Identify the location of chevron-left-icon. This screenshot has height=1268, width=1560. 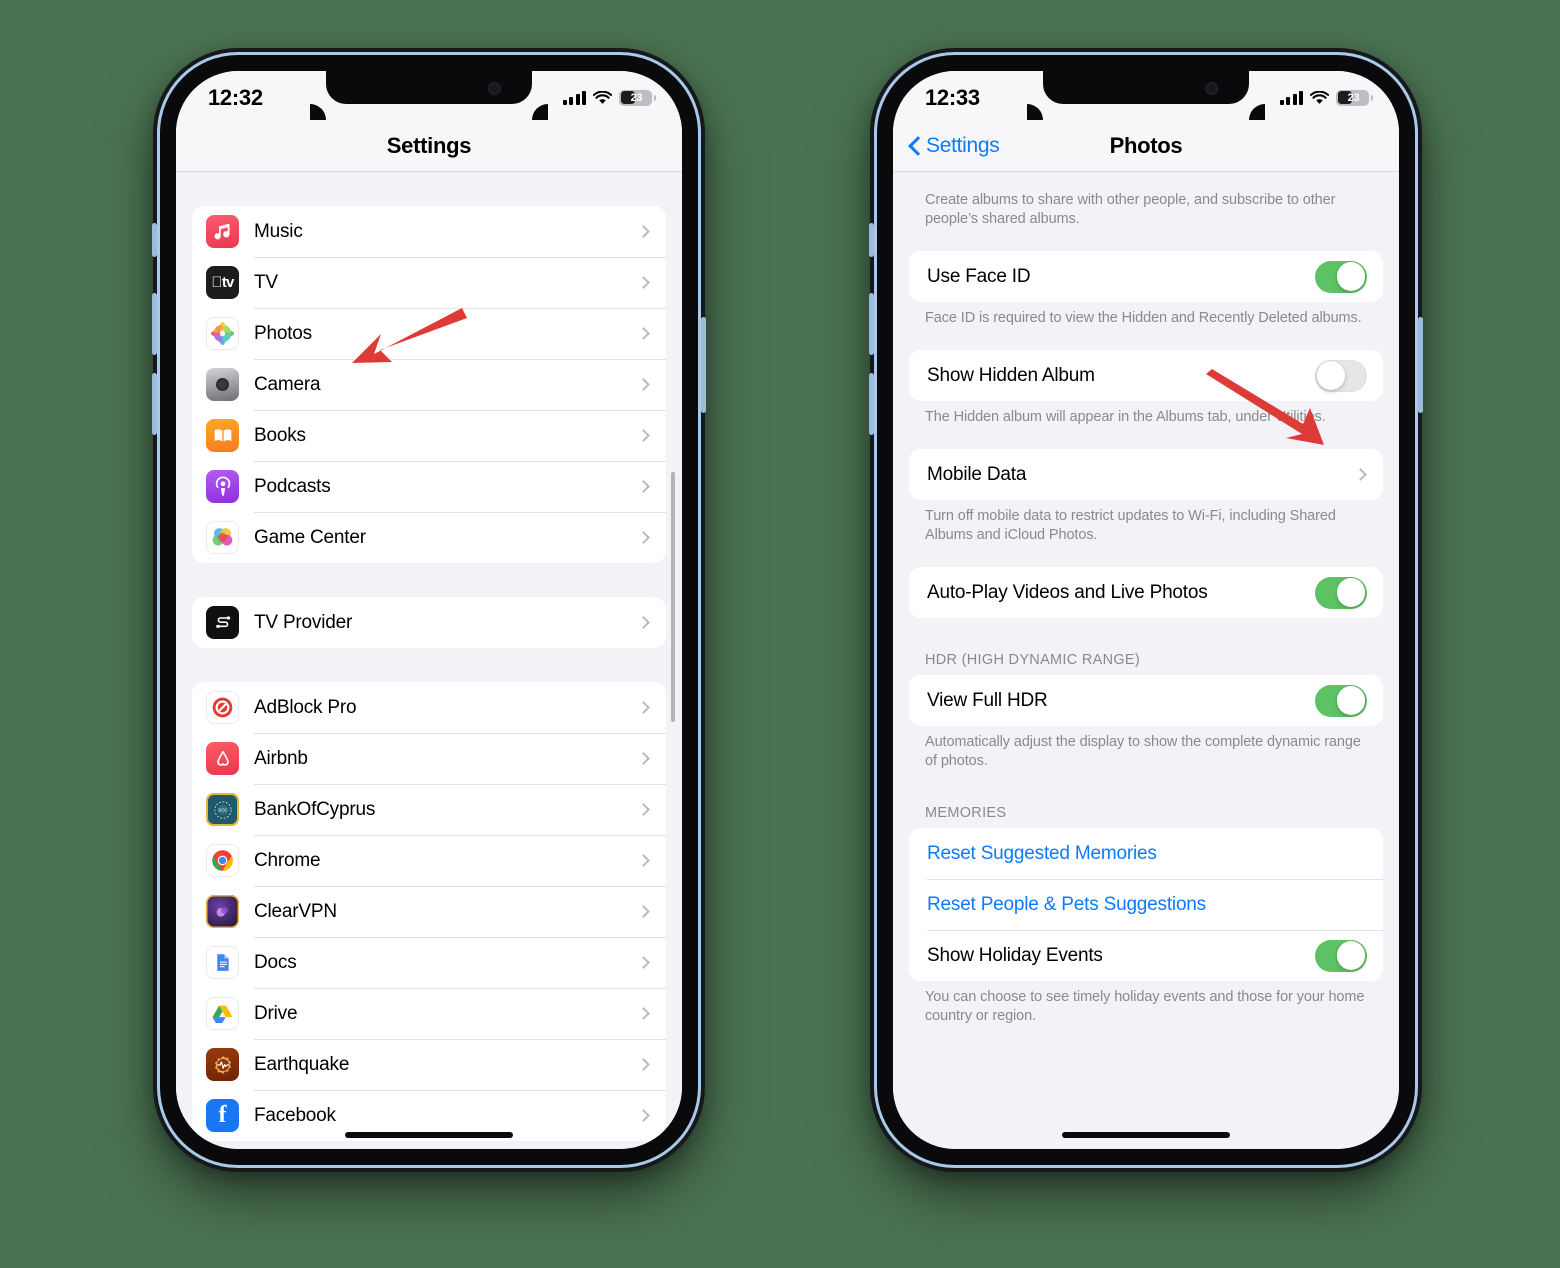
(915, 146).